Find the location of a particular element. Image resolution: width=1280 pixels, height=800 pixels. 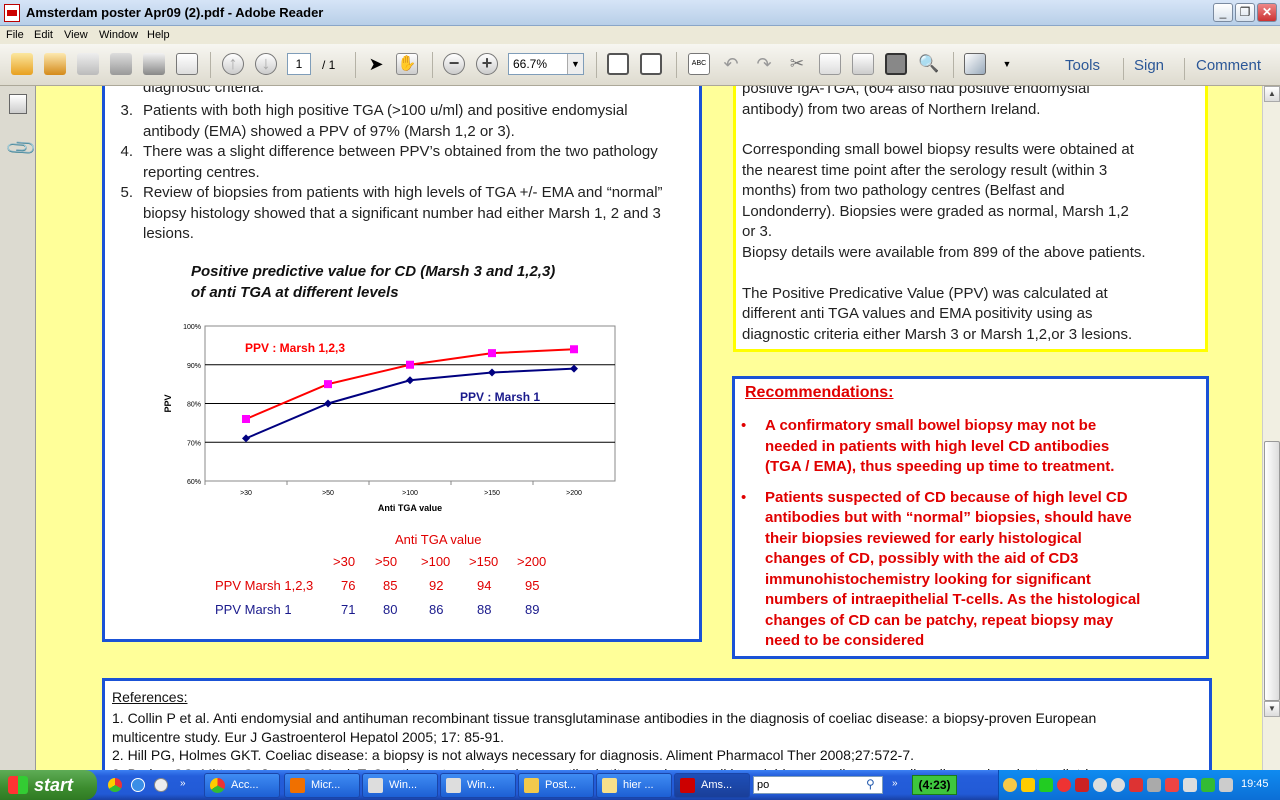

tray-smiley-icon is located at coordinates (1010, 785).